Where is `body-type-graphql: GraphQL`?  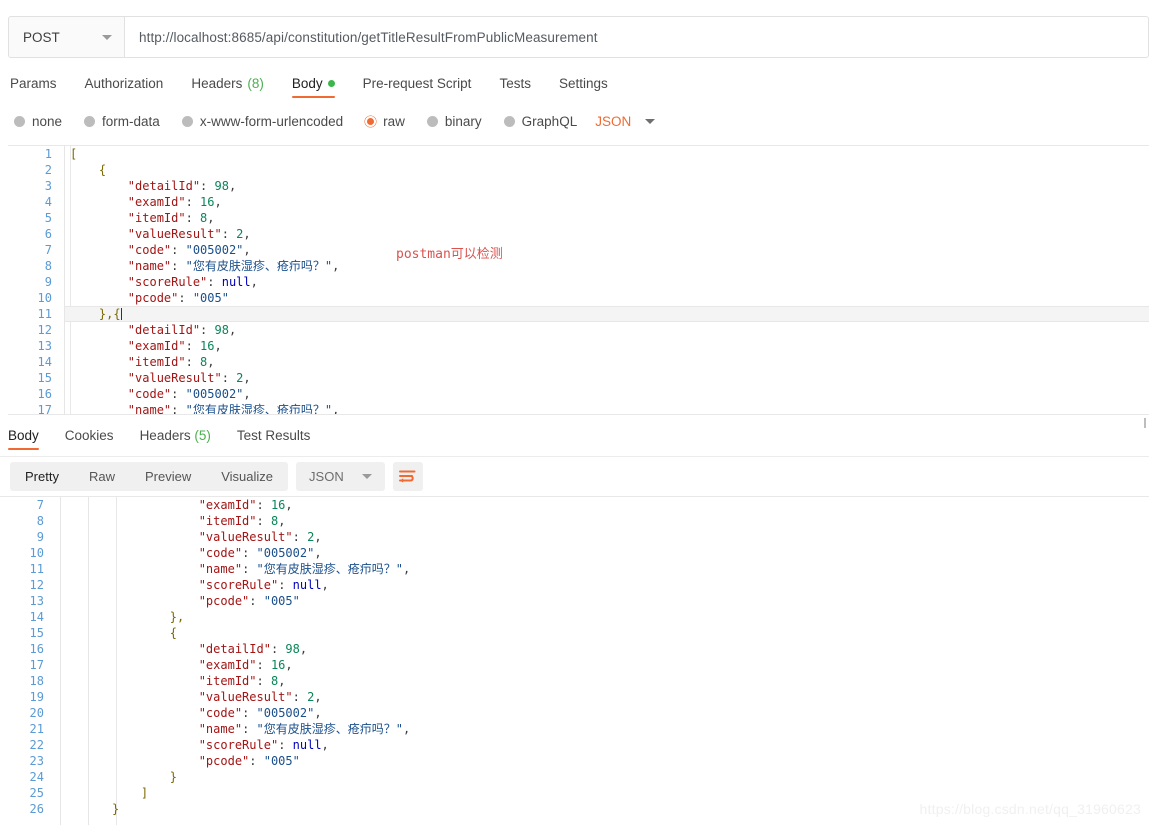
body-type-graphql: GraphQL is located at coordinates (540, 121).